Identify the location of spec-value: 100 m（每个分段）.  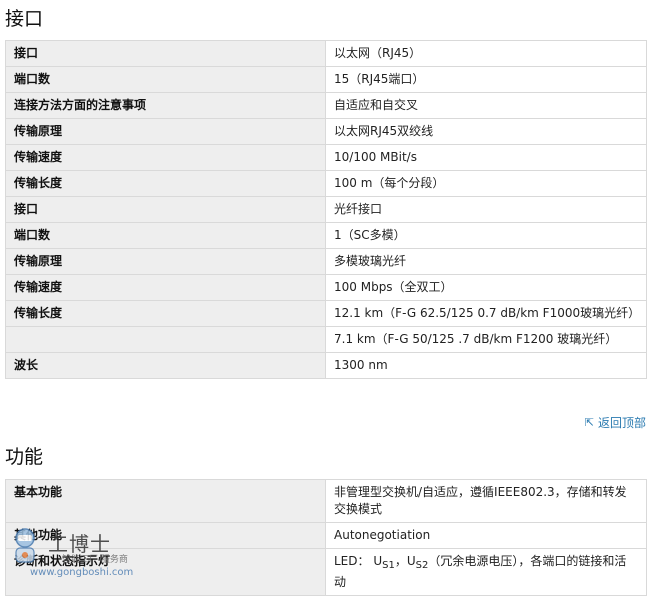
(486, 183).